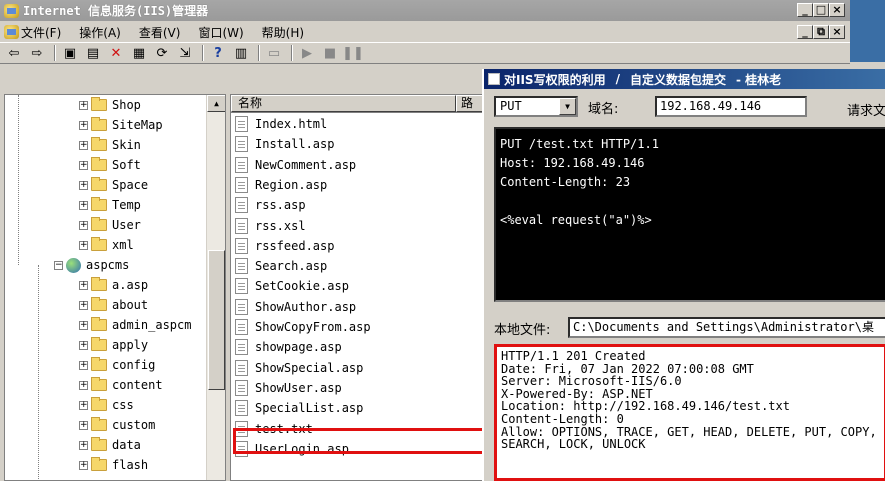 This screenshot has width=885, height=481. What do you see at coordinates (185, 53) in the screenshot?
I see `export-icon: ⇲` at bounding box center [185, 53].